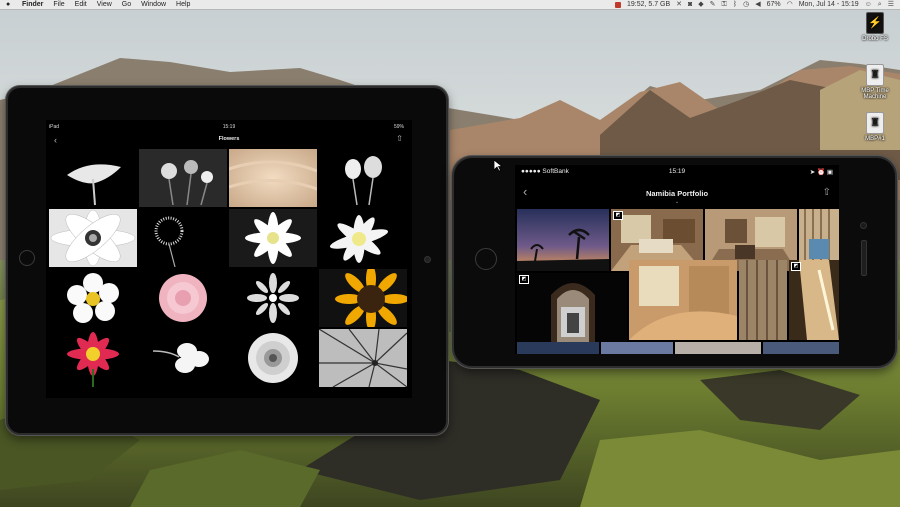 Image resolution: width=900 pixels, height=507 pixels. I want to click on bluetooth-icon: ᛒ, so click(735, 4).